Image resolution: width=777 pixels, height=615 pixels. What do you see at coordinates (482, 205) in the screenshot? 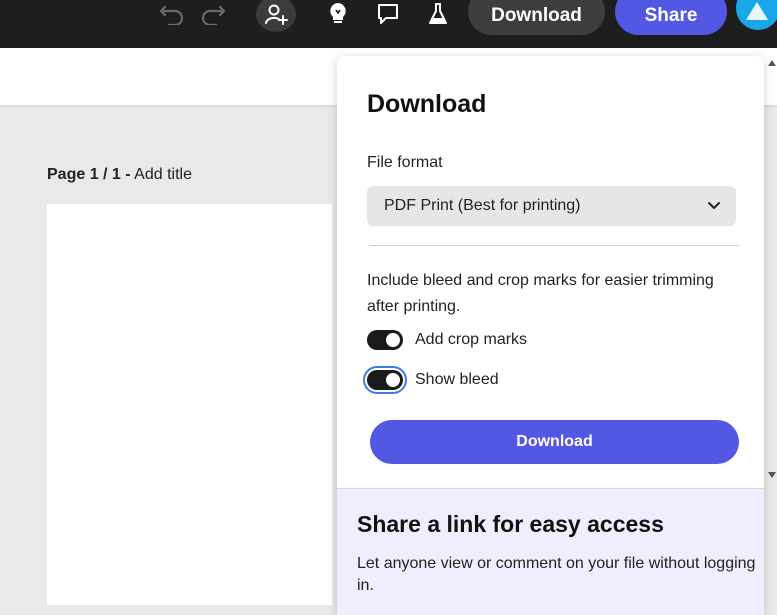
I see `file-format-value: PDF Print (Best for printing)` at bounding box center [482, 205].